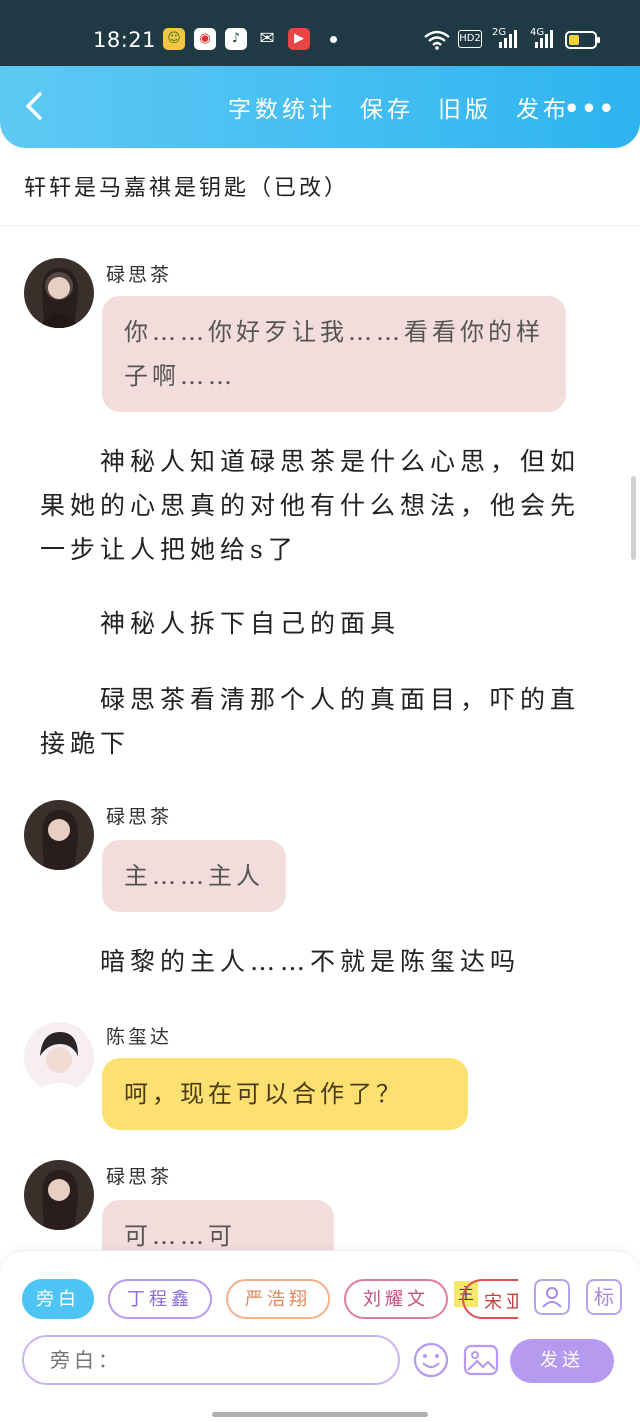  What do you see at coordinates (552, 1297) in the screenshot?
I see `person-card-icon` at bounding box center [552, 1297].